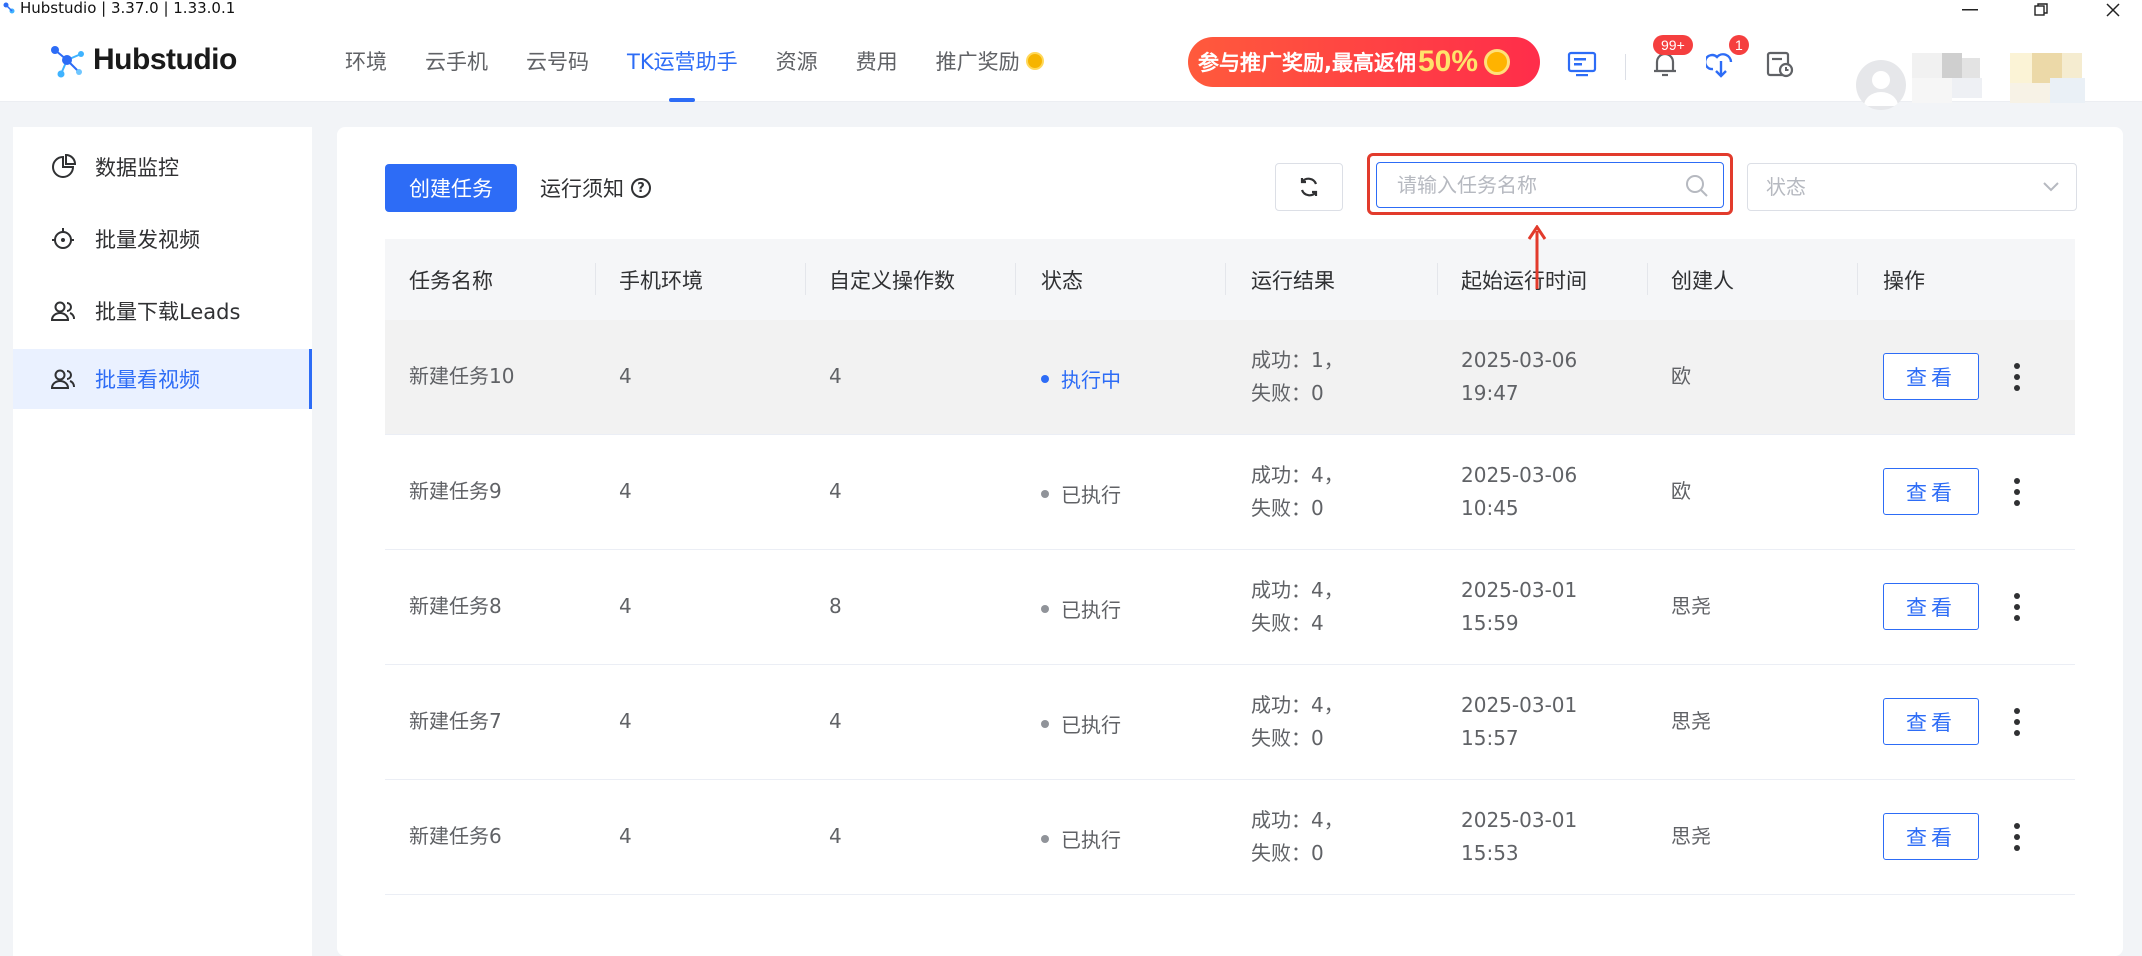 The image size is (2142, 956). I want to click on sidebar-item-batch-post-video: 批量发视频, so click(162, 239).